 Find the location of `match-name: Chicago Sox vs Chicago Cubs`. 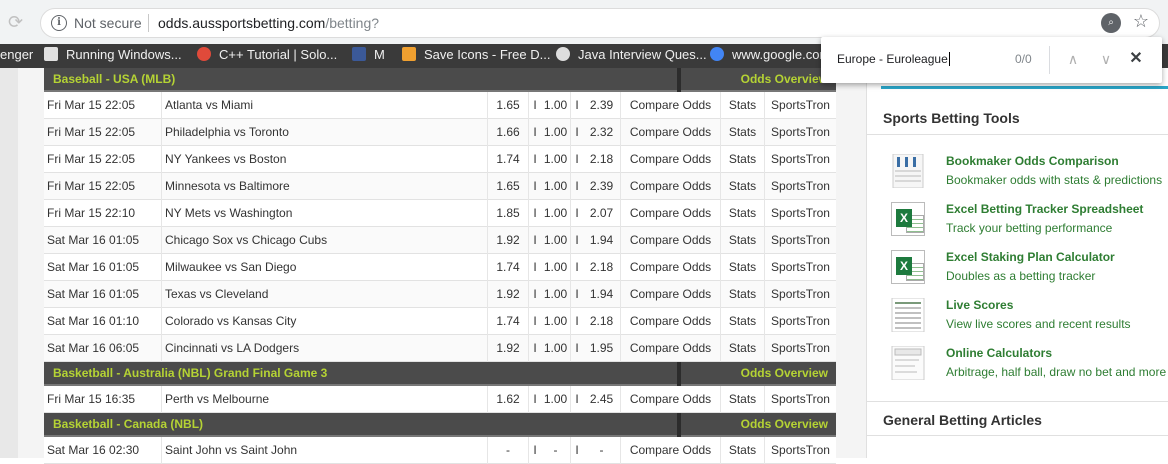

match-name: Chicago Sox vs Chicago Cubs is located at coordinates (325, 240).